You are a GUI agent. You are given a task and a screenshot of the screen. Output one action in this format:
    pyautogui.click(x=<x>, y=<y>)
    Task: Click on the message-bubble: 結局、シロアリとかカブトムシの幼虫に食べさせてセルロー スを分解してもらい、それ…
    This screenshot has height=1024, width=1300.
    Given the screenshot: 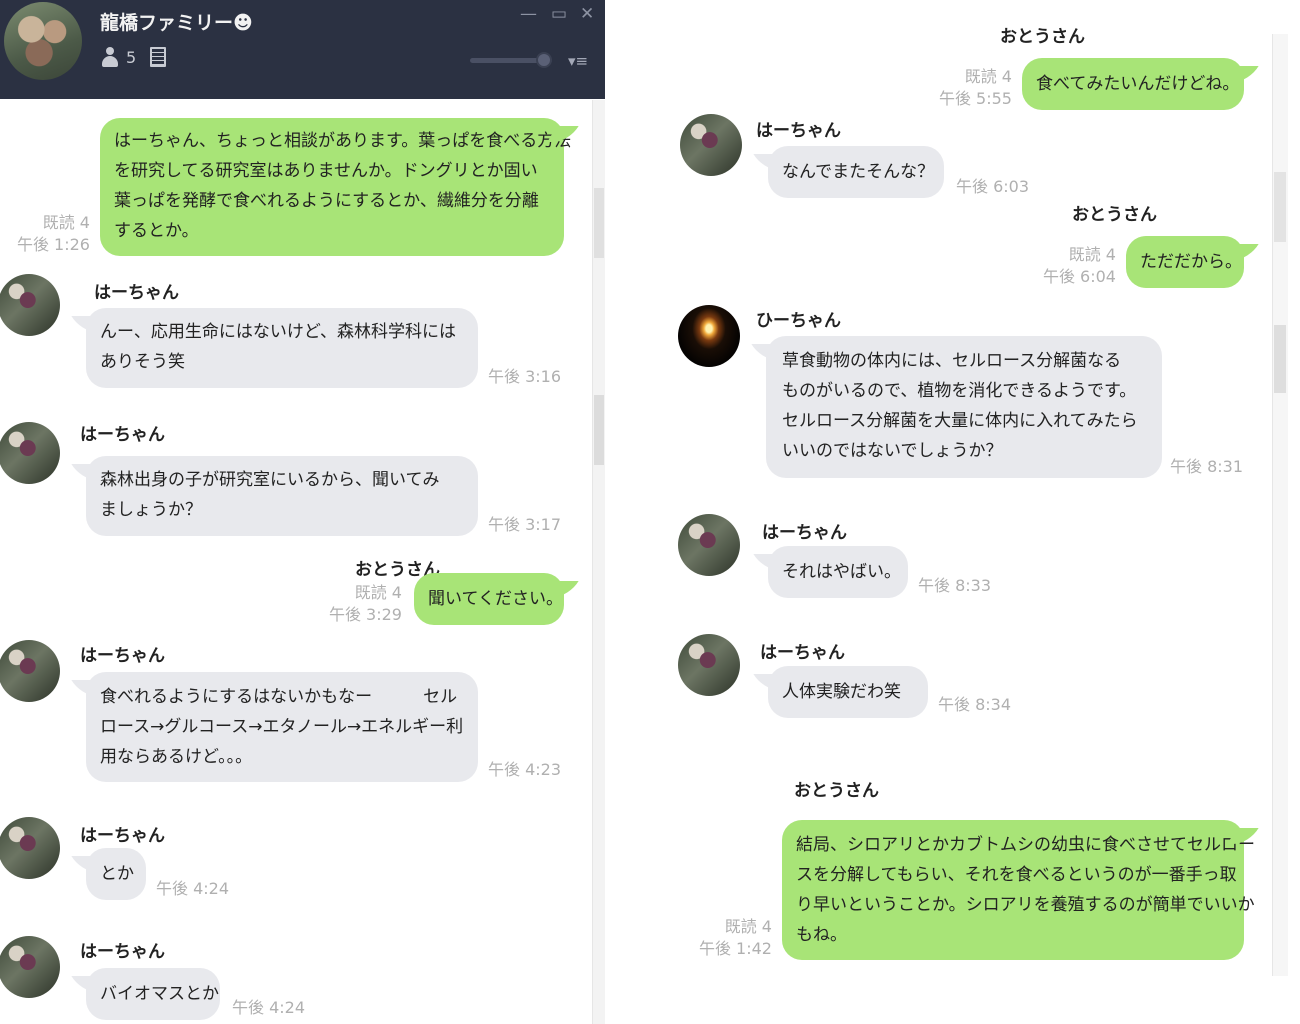 What is the action you would take?
    pyautogui.click(x=1018, y=890)
    